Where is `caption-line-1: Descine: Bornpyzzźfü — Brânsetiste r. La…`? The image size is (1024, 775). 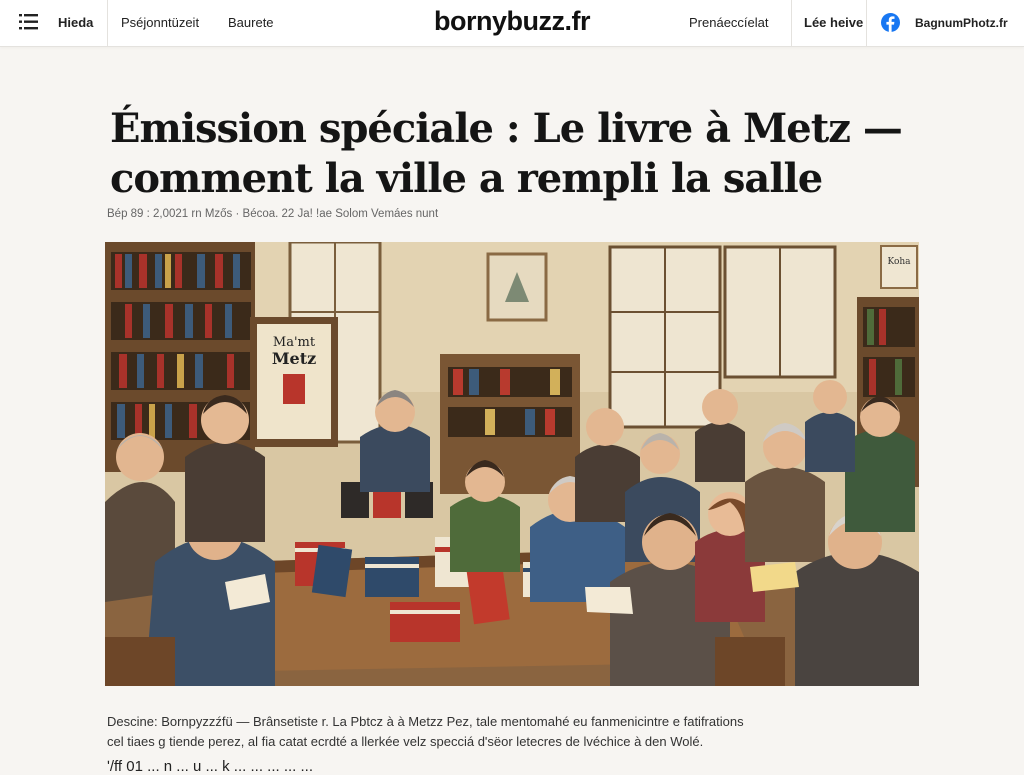 caption-line-1: Descine: Bornpyzzźfü — Brânsetiste r. La… is located at coordinates (425, 721).